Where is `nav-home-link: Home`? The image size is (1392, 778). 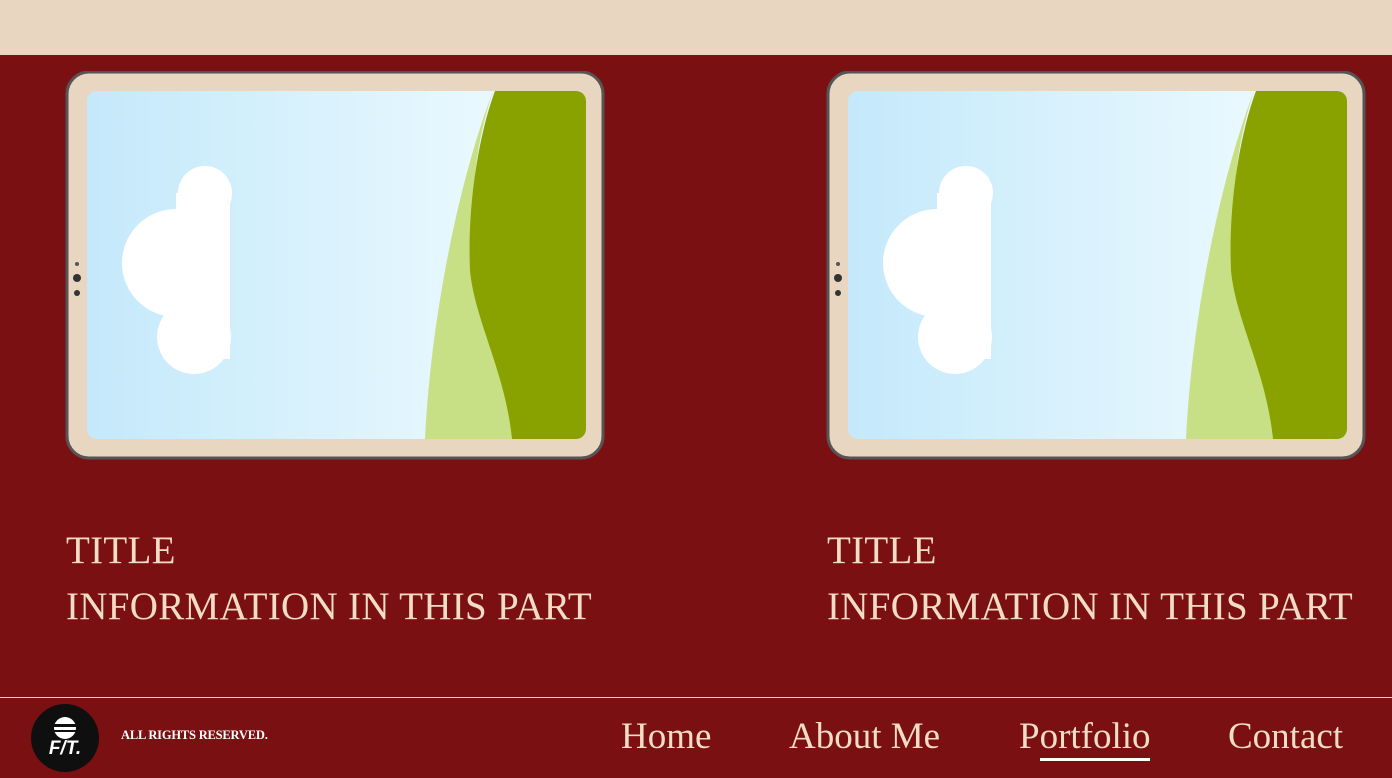
nav-home-link: Home is located at coordinates (666, 736).